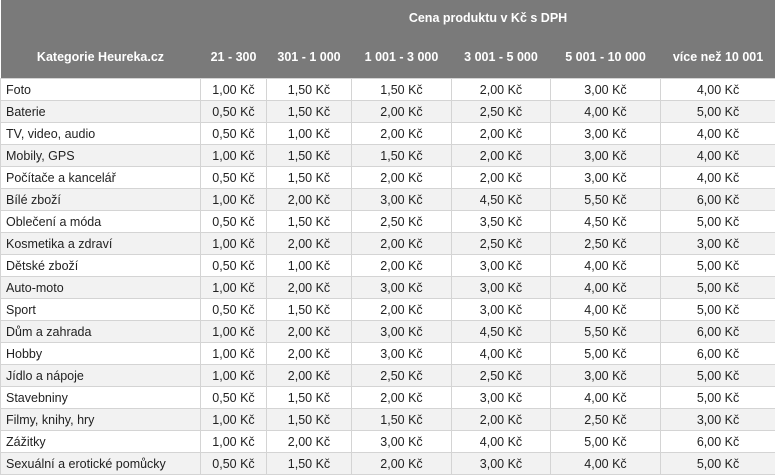 The height and width of the screenshot is (475, 775). Describe the element at coordinates (605, 57) in the screenshot. I see `range-column-header: 5 001 - 10 000` at that location.